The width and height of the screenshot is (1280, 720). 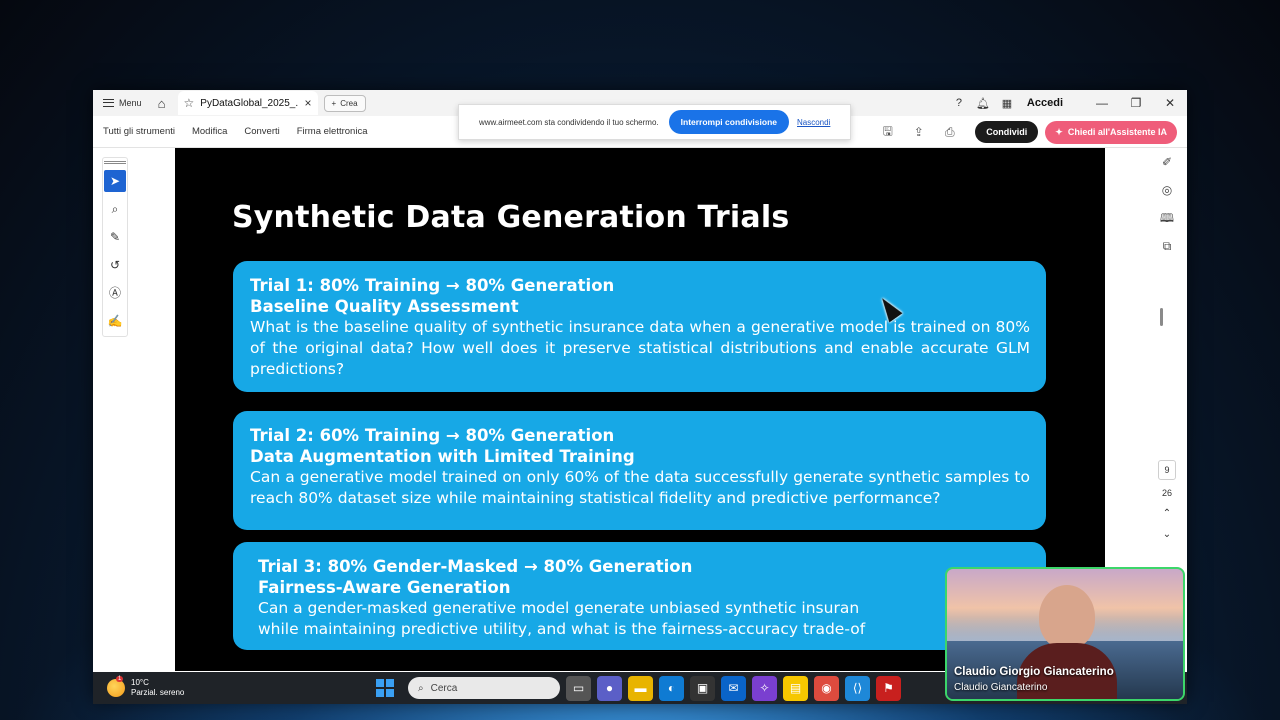 I want to click on search-icon: ⌕, so click(x=421, y=688).